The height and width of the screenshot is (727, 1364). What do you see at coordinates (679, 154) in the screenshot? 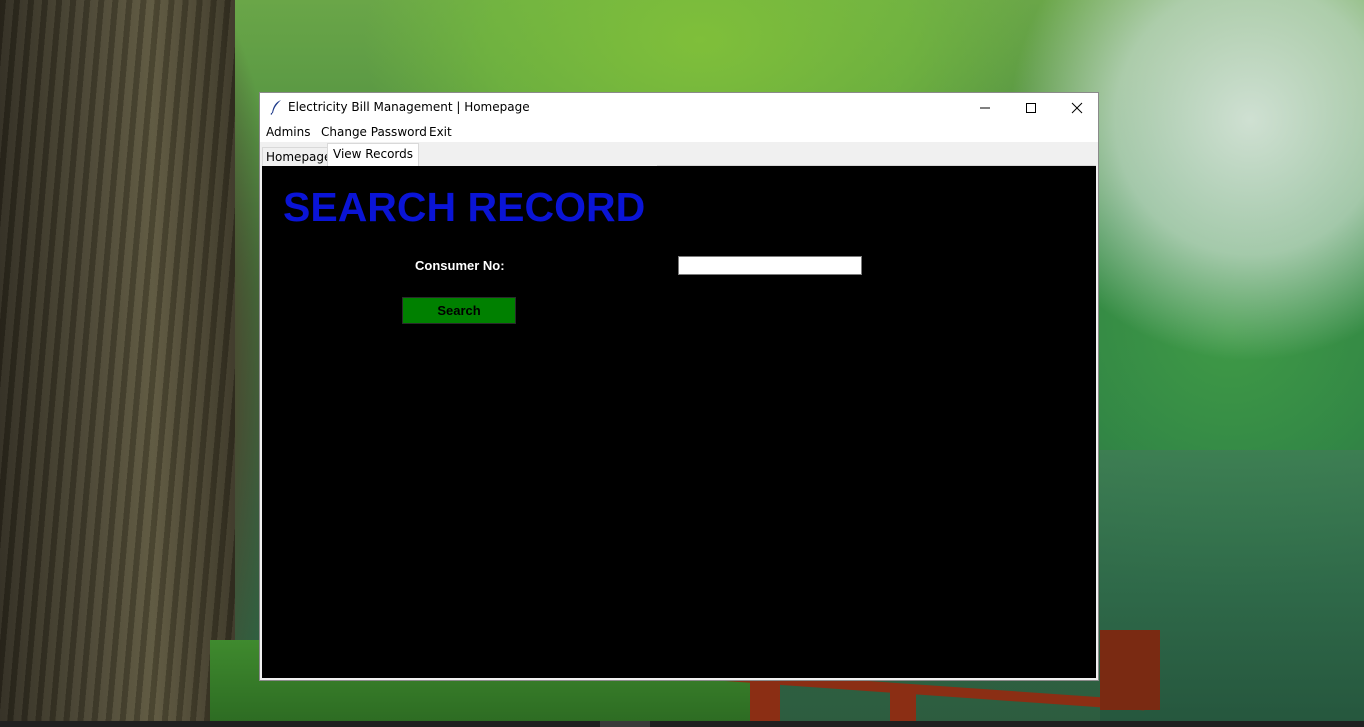
I see `tab-strip: Homepage View Records` at bounding box center [679, 154].